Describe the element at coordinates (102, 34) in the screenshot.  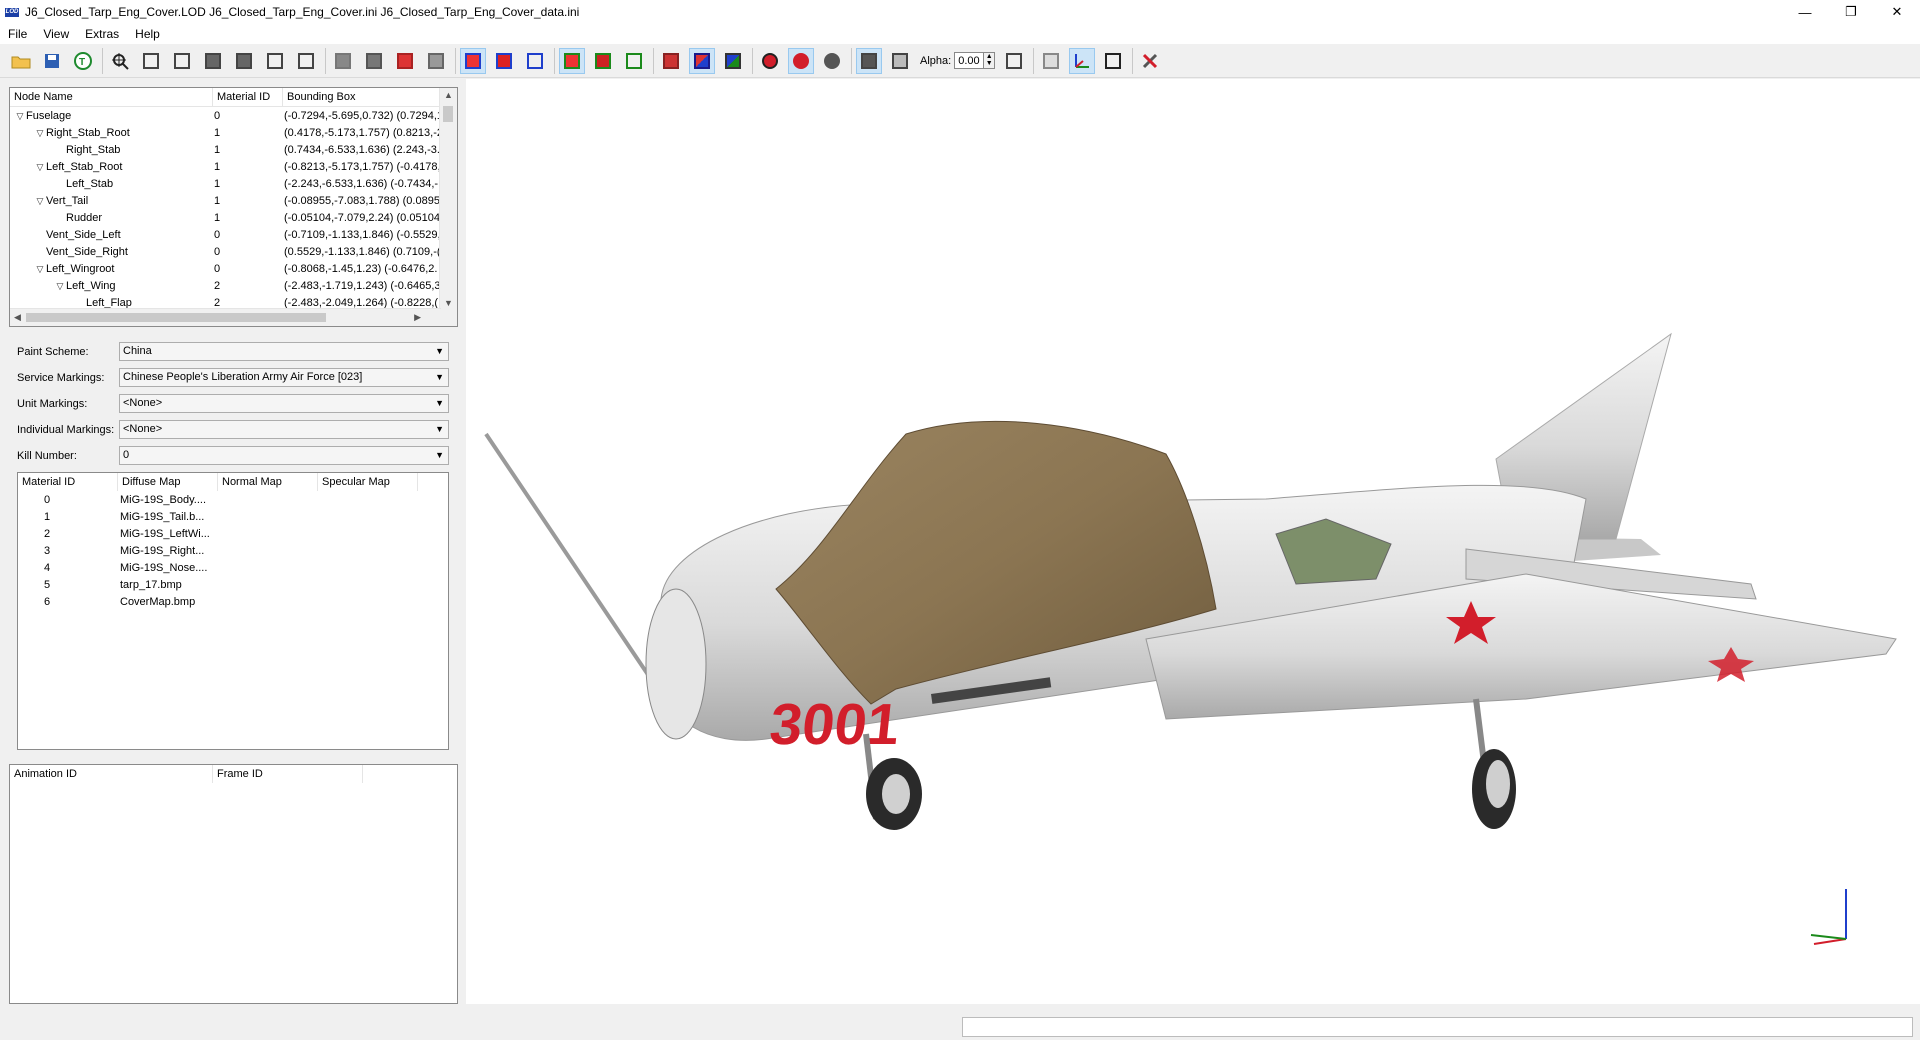
I see `menu-extras: Extras` at that location.